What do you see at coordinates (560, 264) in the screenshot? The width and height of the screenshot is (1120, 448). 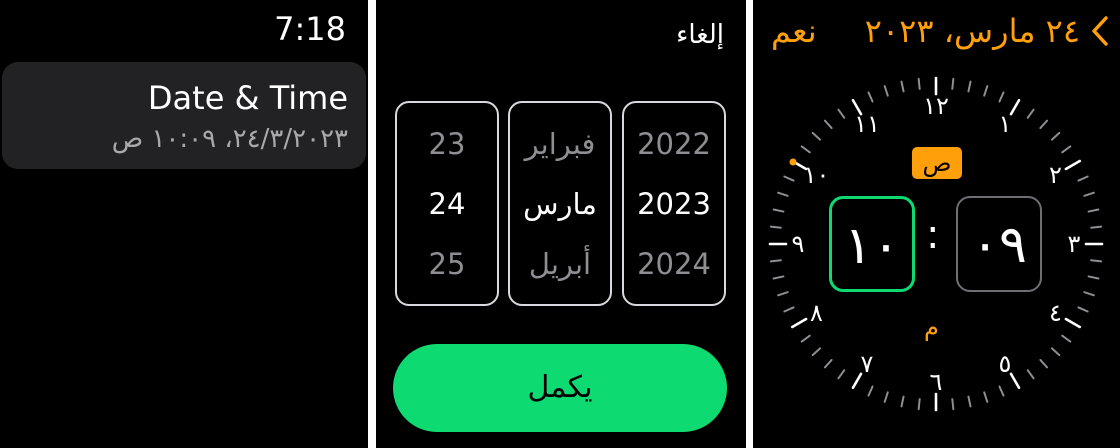 I see `month-next: أبريل` at bounding box center [560, 264].